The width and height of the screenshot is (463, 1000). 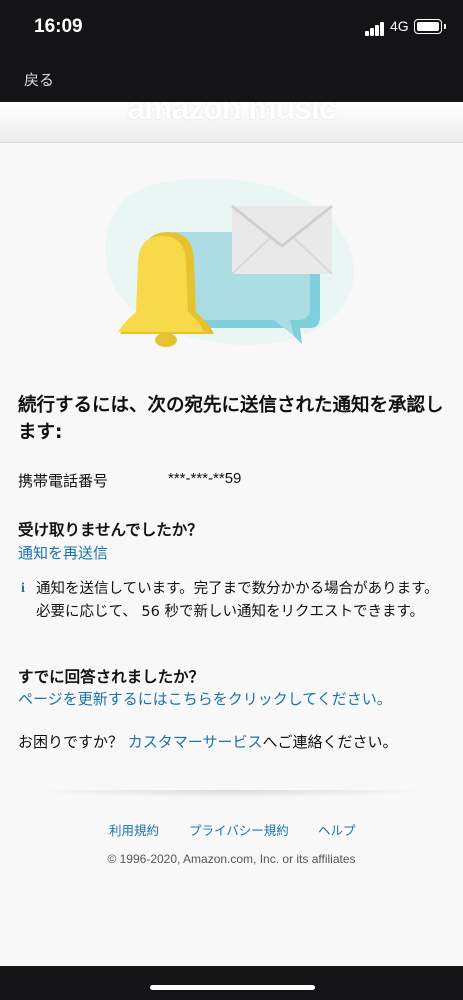 What do you see at coordinates (231, 28) in the screenshot?
I see `status-bar: 16:09 4G` at bounding box center [231, 28].